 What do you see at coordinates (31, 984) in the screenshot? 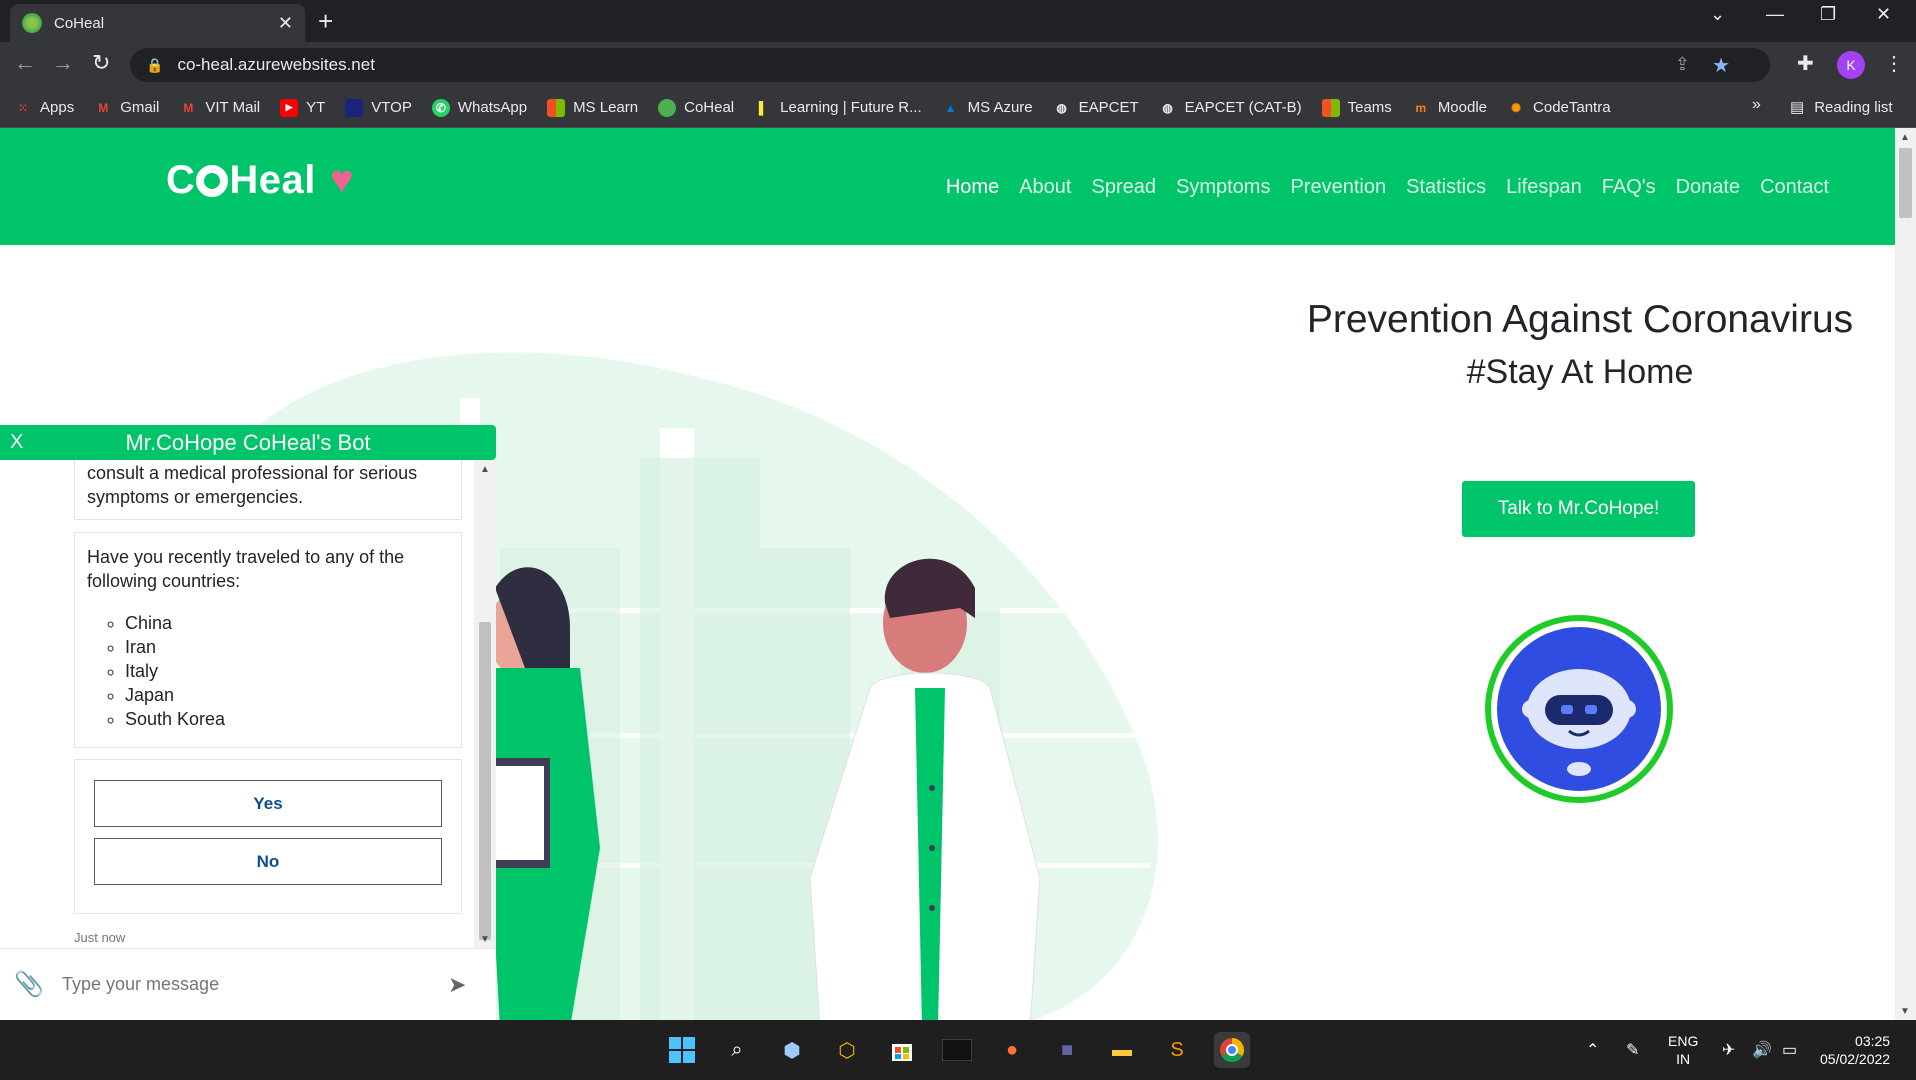
I see `attachment-icon: 📎` at bounding box center [31, 984].